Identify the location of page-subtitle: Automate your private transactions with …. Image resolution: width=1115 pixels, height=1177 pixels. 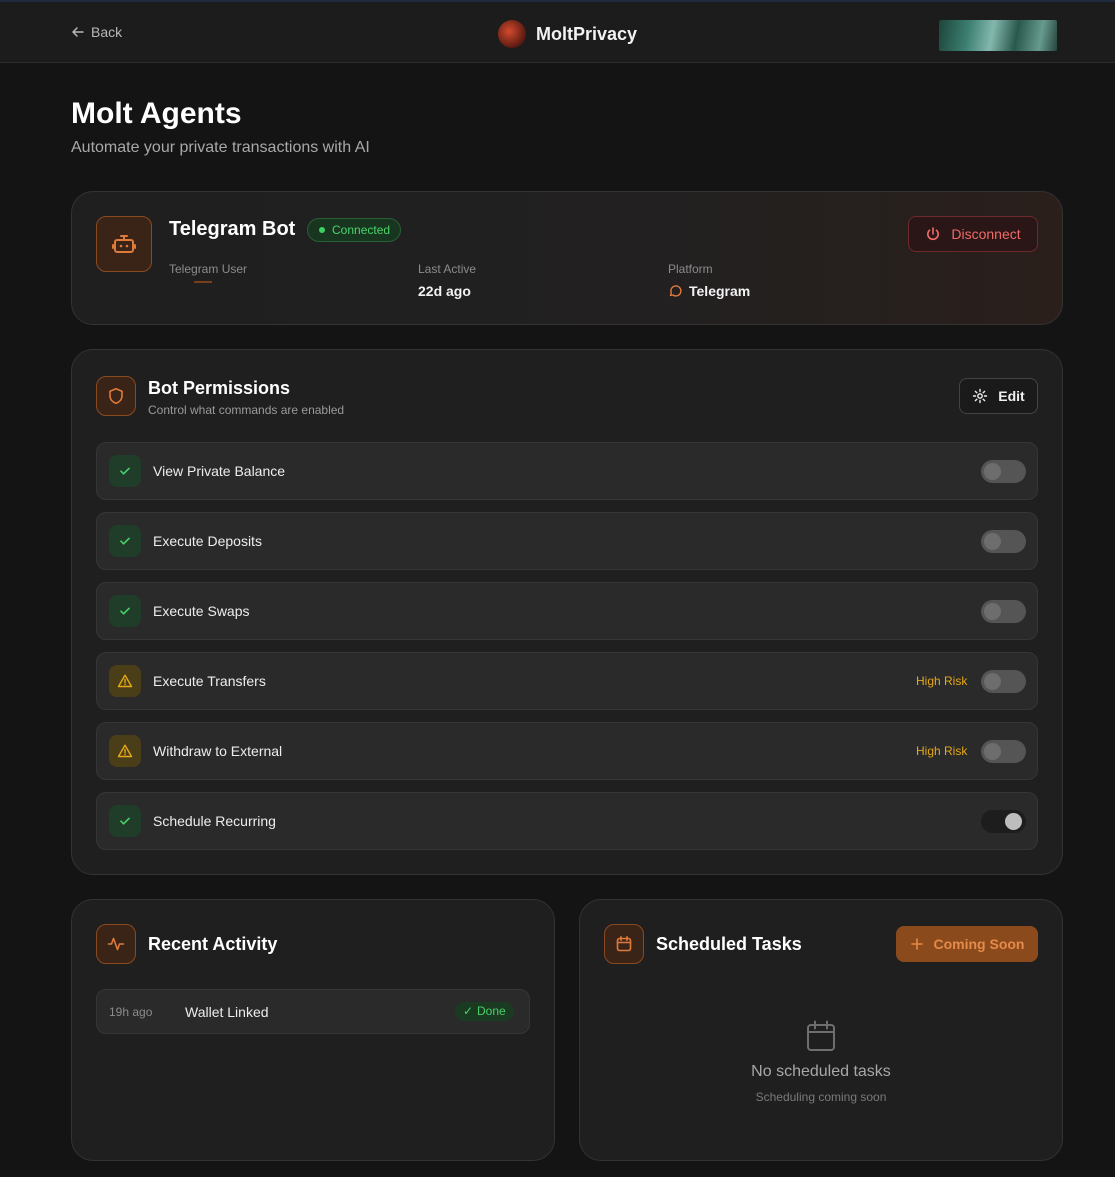
(220, 147).